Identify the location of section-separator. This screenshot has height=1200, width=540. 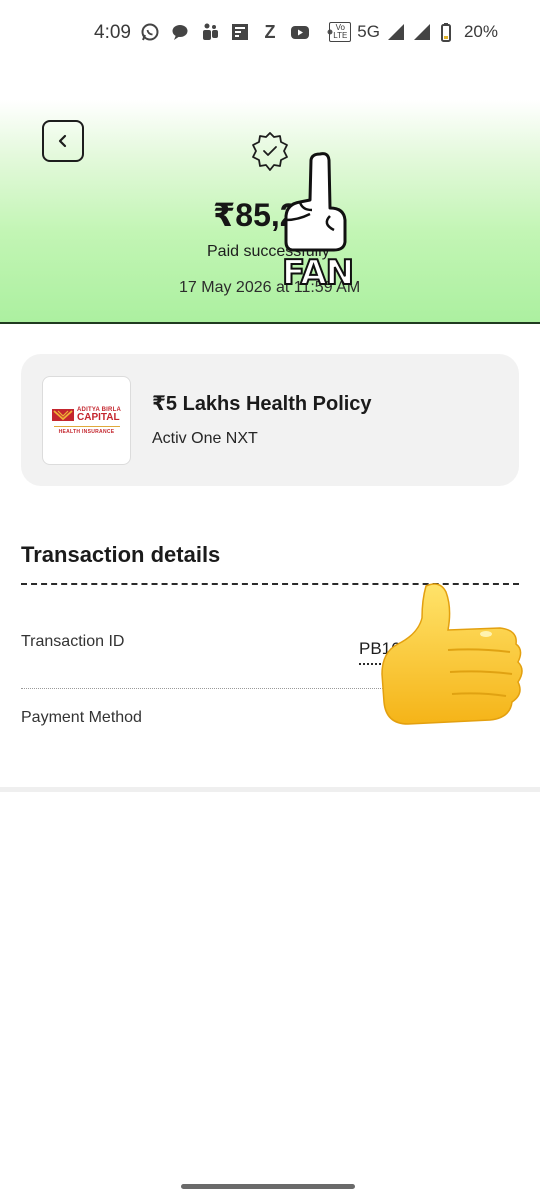
(270, 789).